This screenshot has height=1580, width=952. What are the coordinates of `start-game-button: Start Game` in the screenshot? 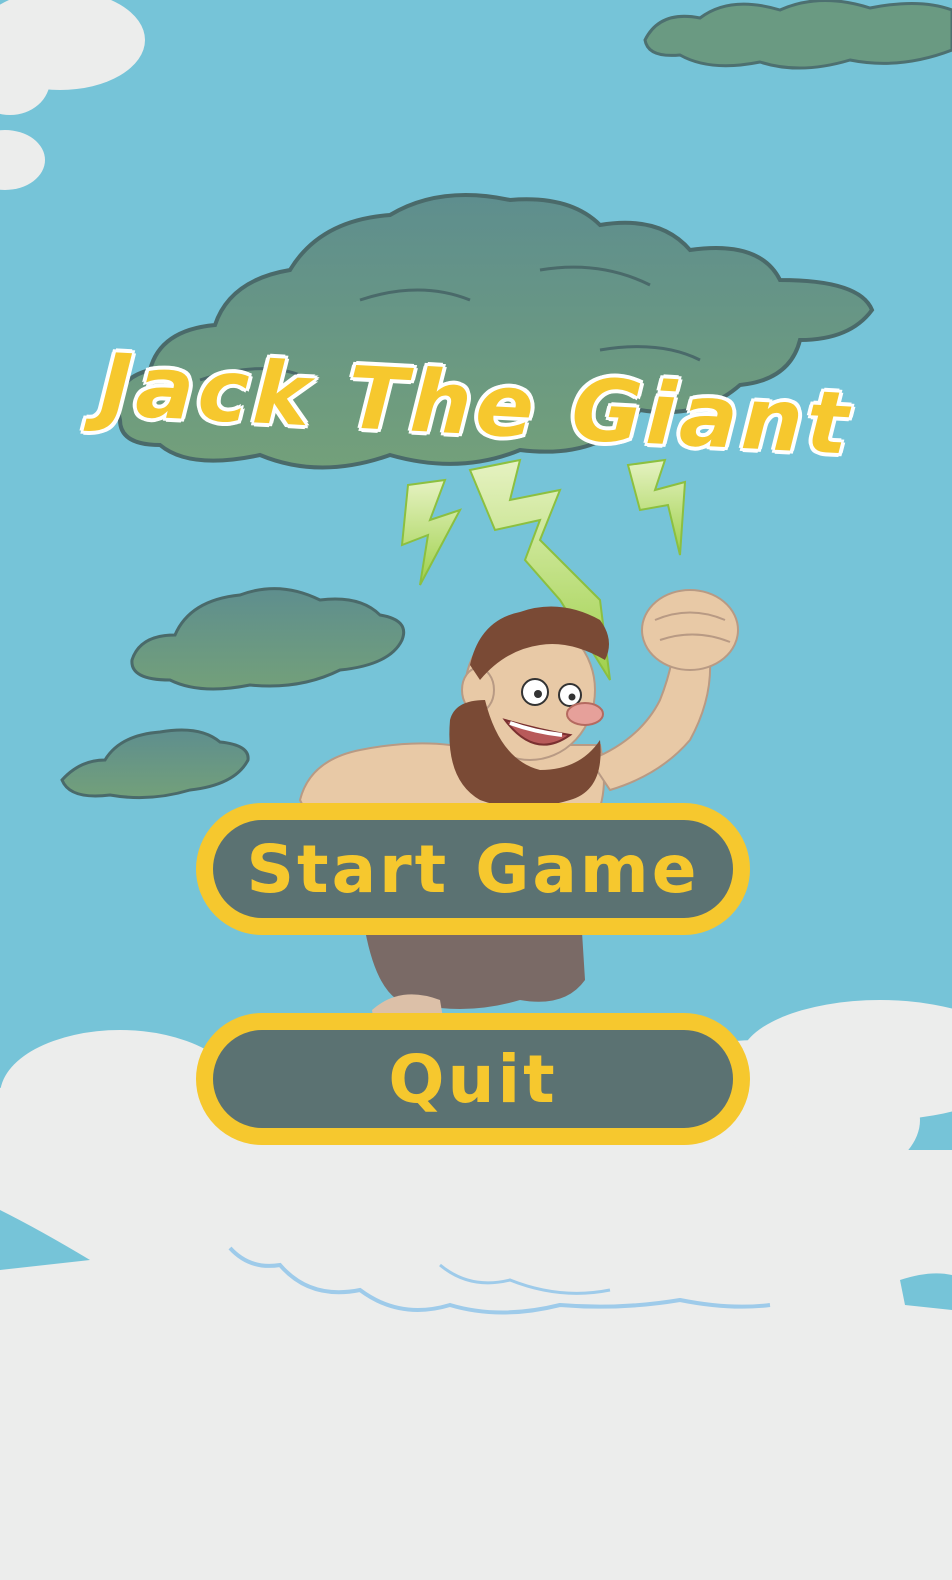 It's located at (473, 869).